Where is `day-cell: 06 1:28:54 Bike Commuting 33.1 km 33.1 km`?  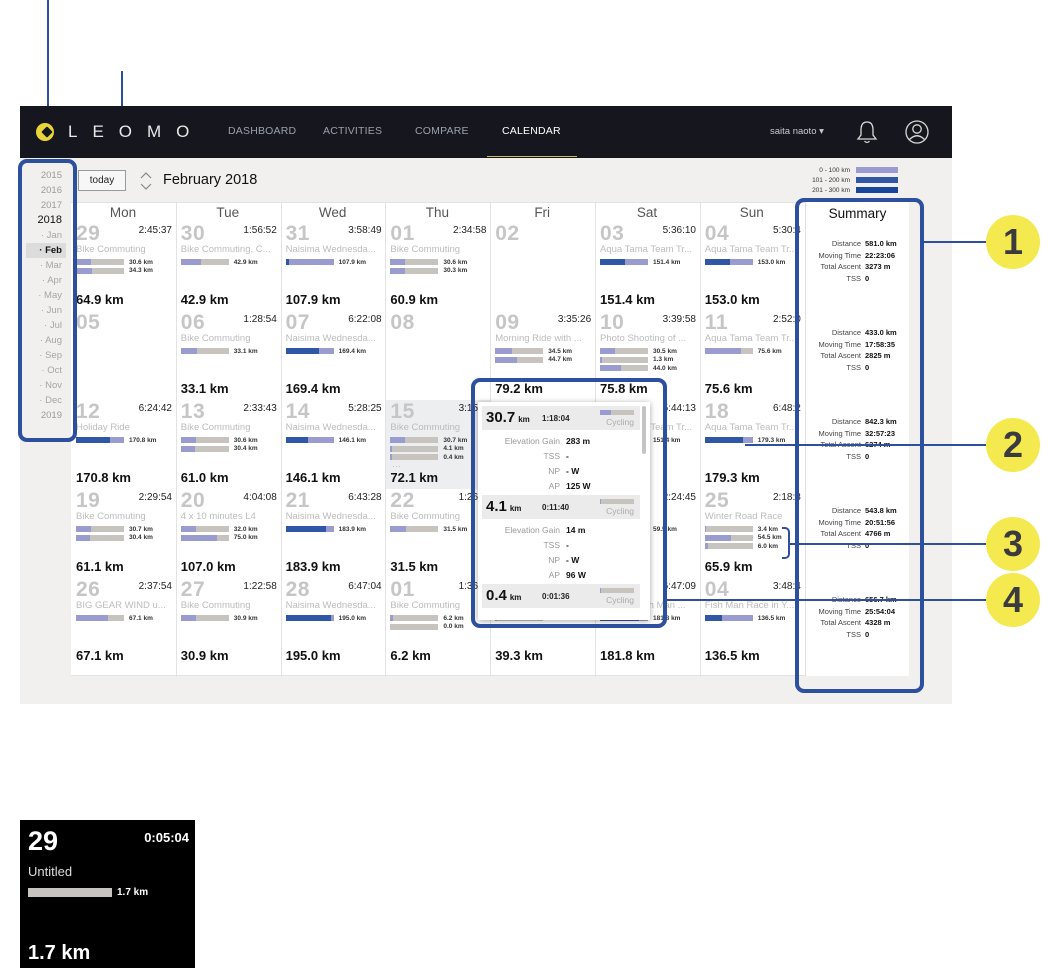 day-cell: 06 1:28:54 Bike Commuting 33.1 km 33.1 km is located at coordinates (229, 355).